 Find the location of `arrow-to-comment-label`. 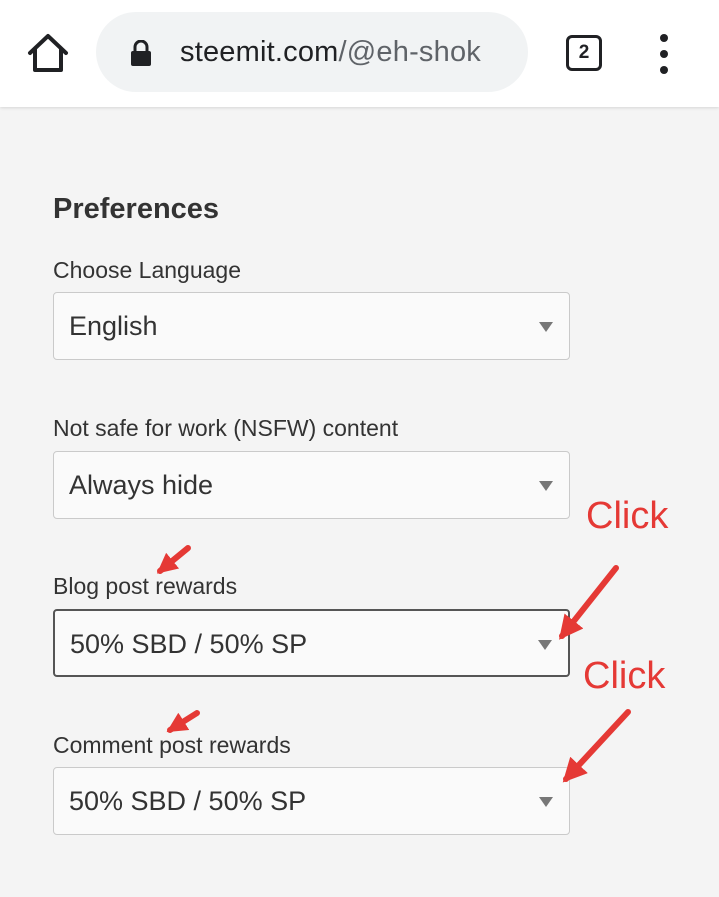

arrow-to-comment-label is located at coordinates (183, 721).